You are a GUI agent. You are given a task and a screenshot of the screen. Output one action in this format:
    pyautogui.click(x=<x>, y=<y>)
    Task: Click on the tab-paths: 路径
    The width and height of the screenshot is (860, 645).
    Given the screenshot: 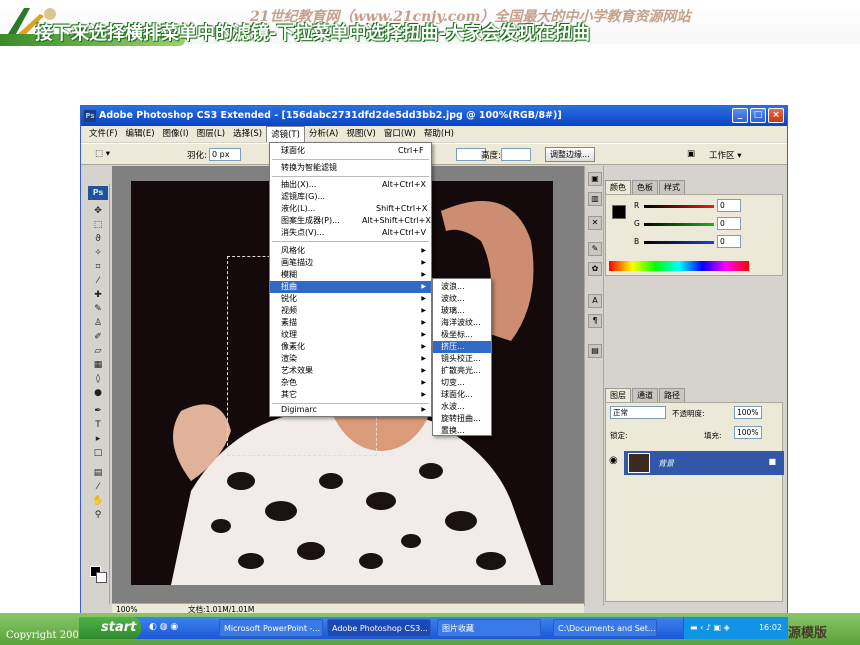 What is the action you would take?
    pyautogui.click(x=672, y=395)
    